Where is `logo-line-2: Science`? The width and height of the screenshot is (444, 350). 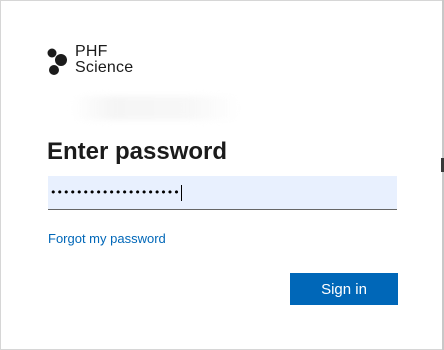
logo-line-2: Science is located at coordinates (104, 67).